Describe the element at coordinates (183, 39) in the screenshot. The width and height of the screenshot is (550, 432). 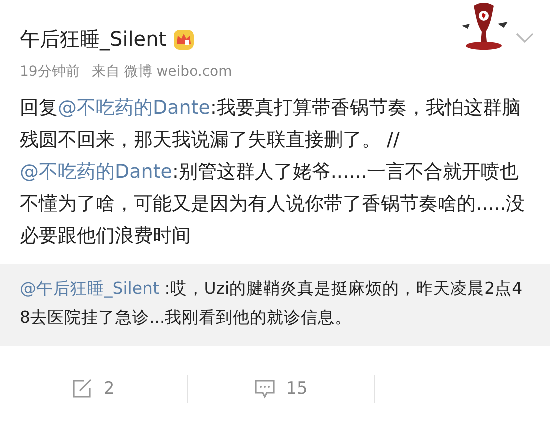
I see `crown-badge-icon` at that location.